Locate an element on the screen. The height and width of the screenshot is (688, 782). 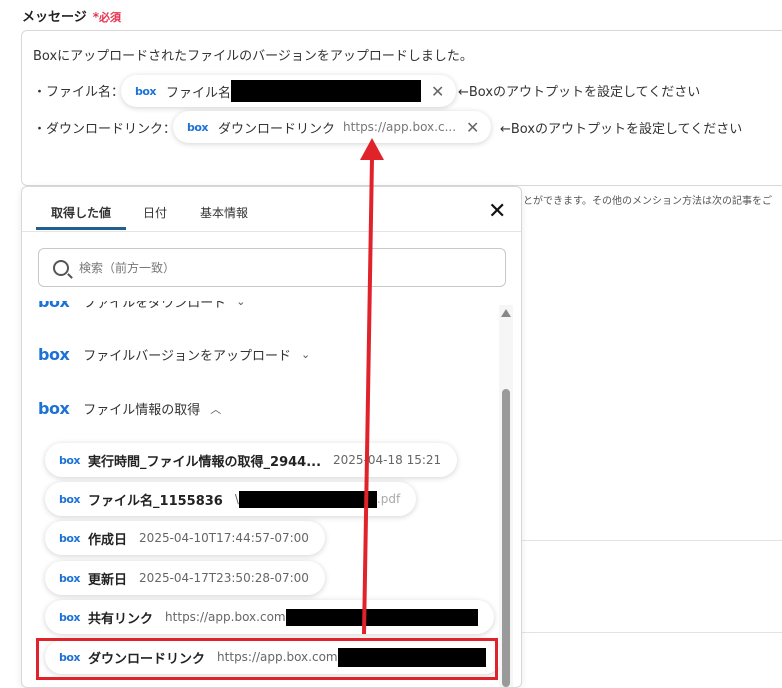
annotation-arrow is located at coordinates (372, 386).